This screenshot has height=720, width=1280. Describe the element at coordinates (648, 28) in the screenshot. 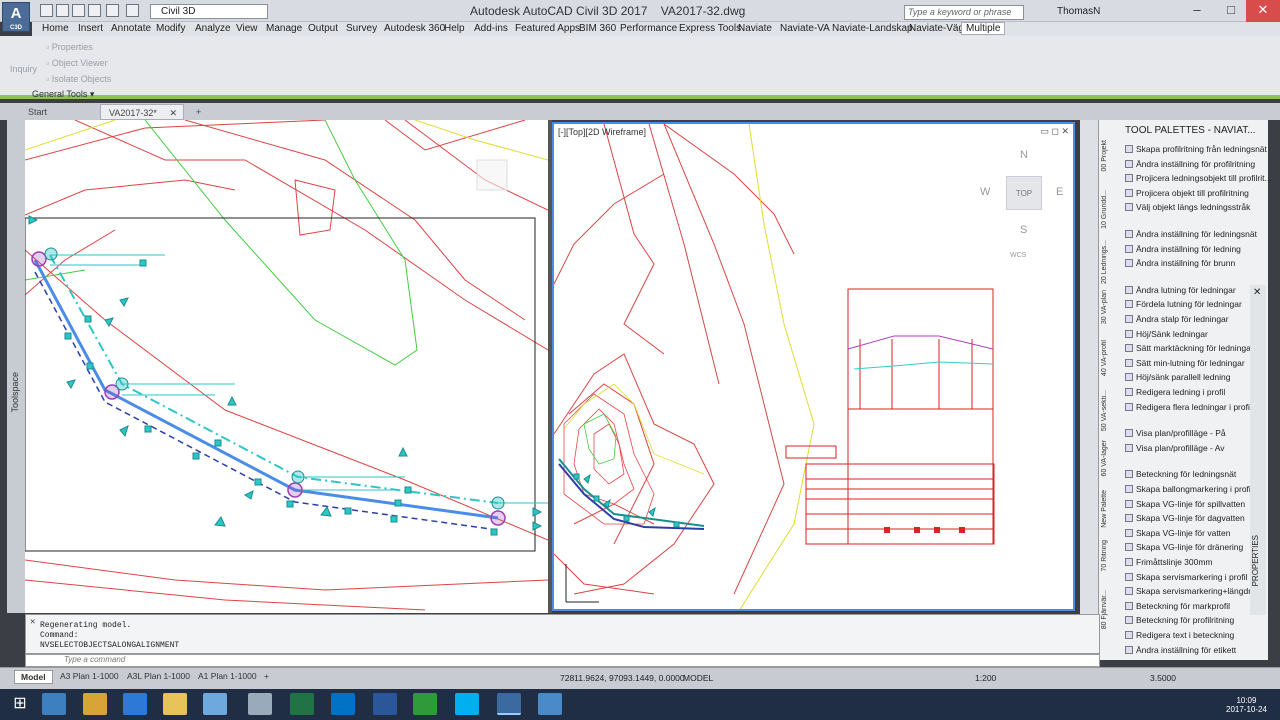

I see `tab-performance: Performance` at that location.